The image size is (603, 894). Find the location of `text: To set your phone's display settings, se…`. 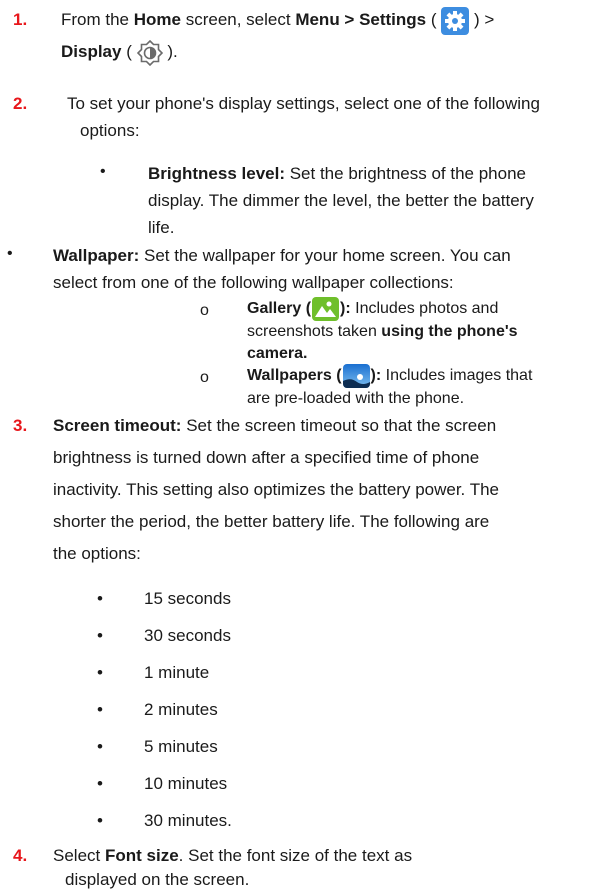

text: To set your phone's display settings, se… is located at coordinates (303, 103).